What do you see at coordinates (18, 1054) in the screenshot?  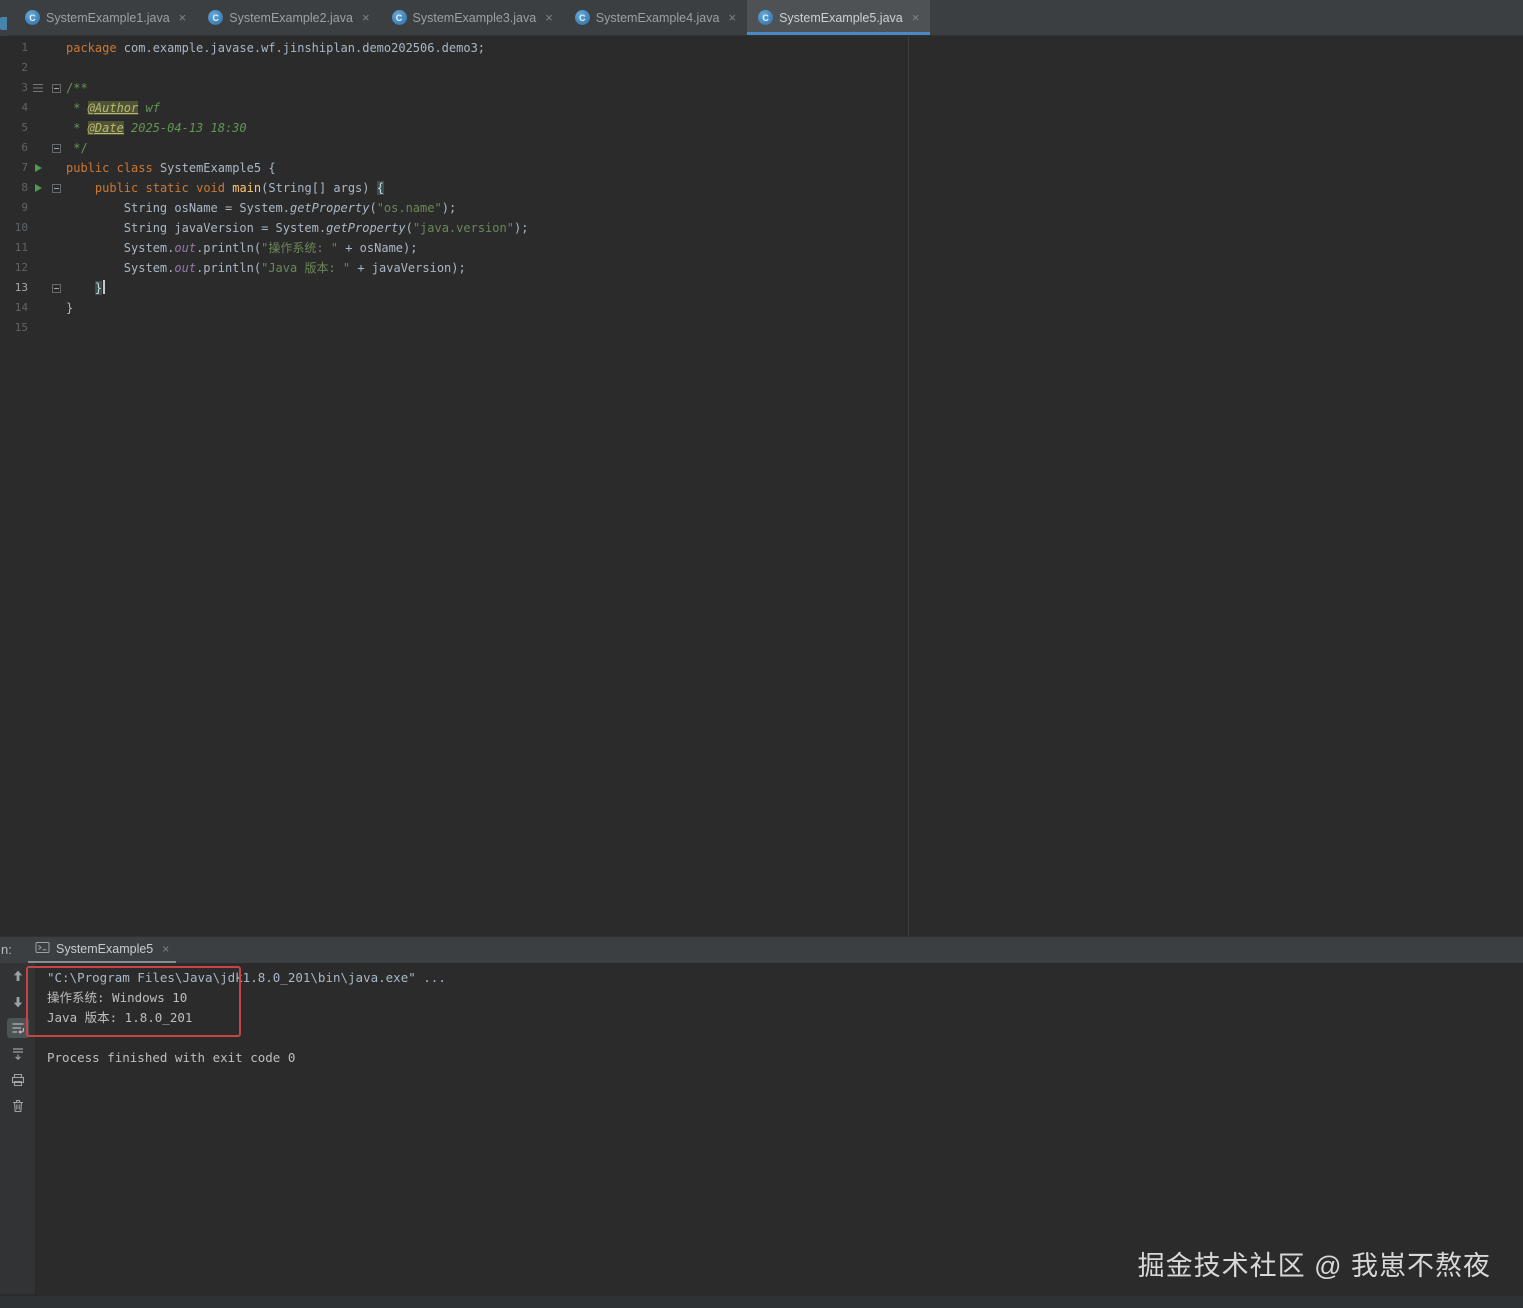 I see `scroll-end-icon` at bounding box center [18, 1054].